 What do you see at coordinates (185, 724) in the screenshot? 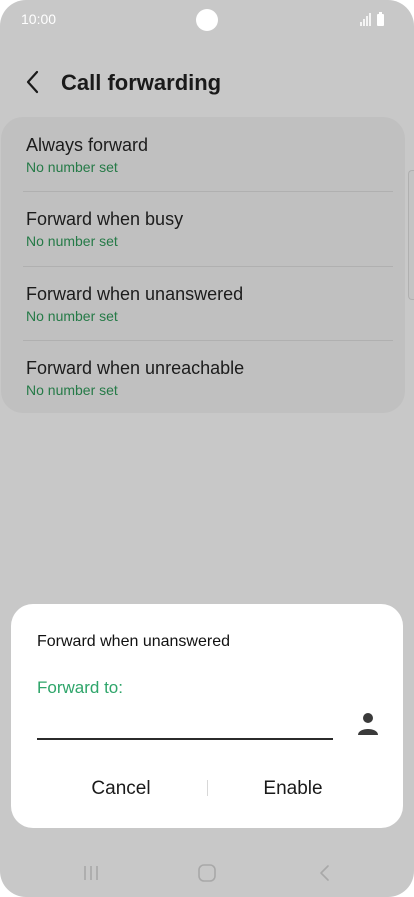
I see `forward-number-input` at bounding box center [185, 724].